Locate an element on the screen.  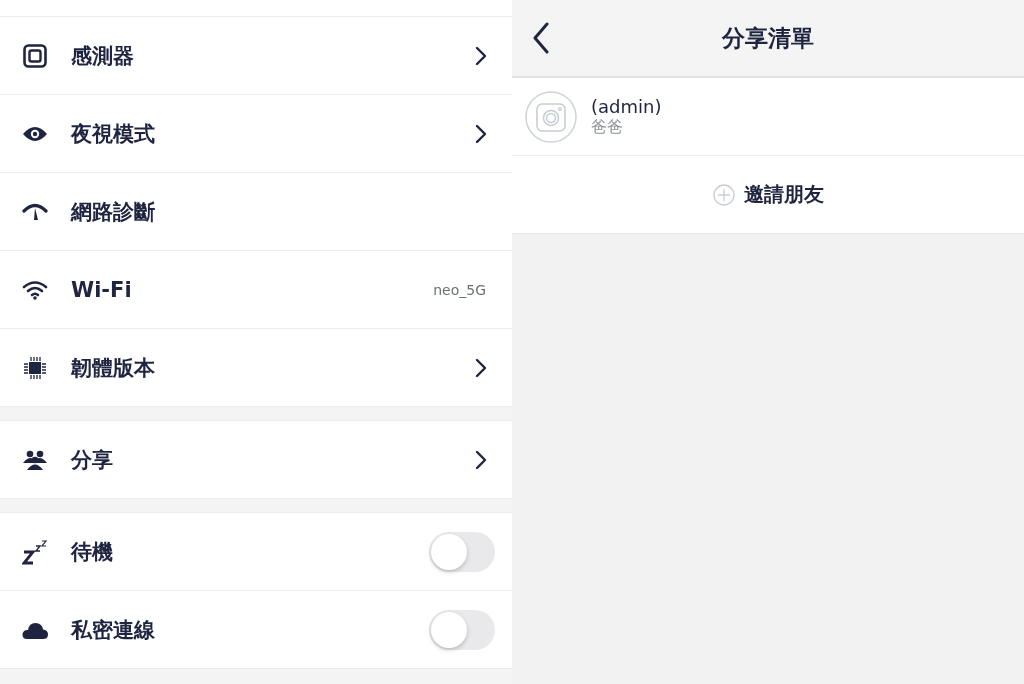
member-nickname: 爸爸 is located at coordinates (607, 127).